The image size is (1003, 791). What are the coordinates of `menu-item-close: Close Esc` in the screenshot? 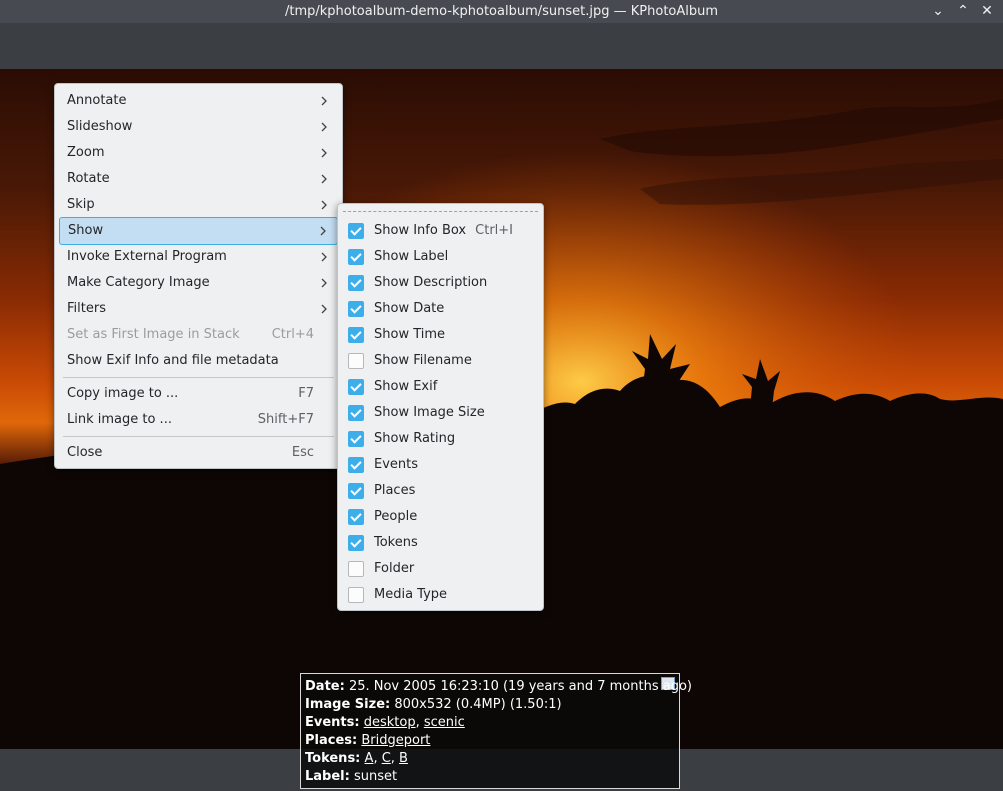 It's located at (198, 453).